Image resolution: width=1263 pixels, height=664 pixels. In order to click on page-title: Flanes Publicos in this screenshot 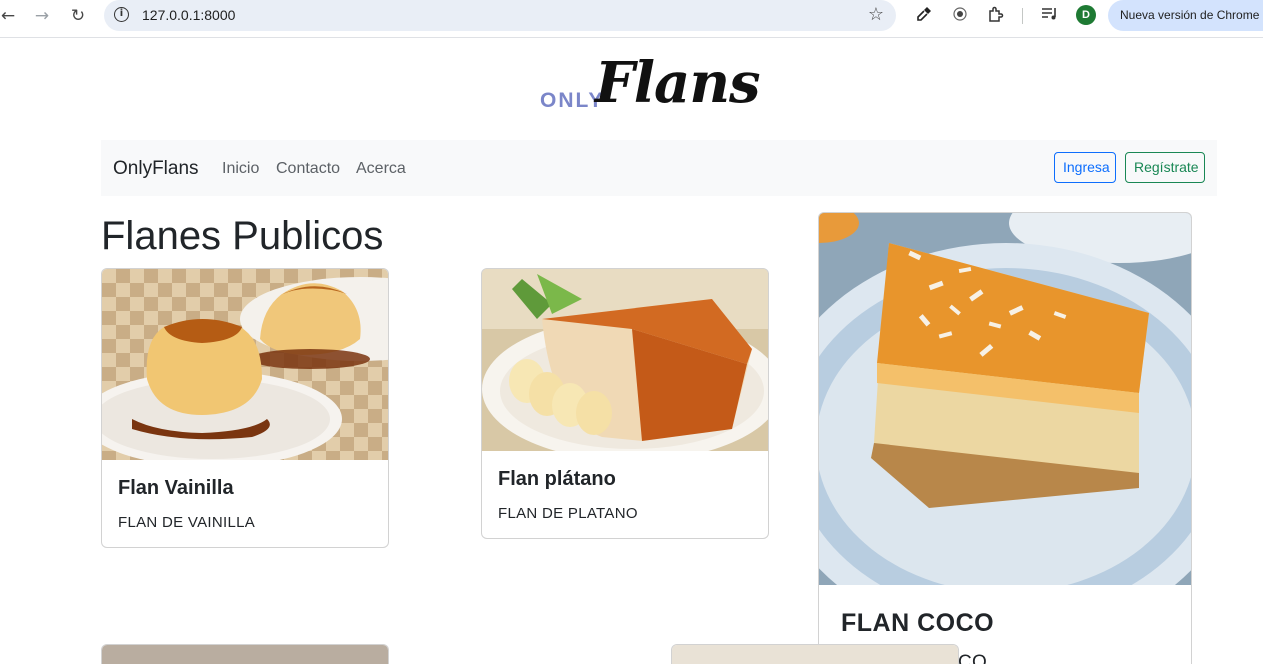, I will do `click(242, 236)`.